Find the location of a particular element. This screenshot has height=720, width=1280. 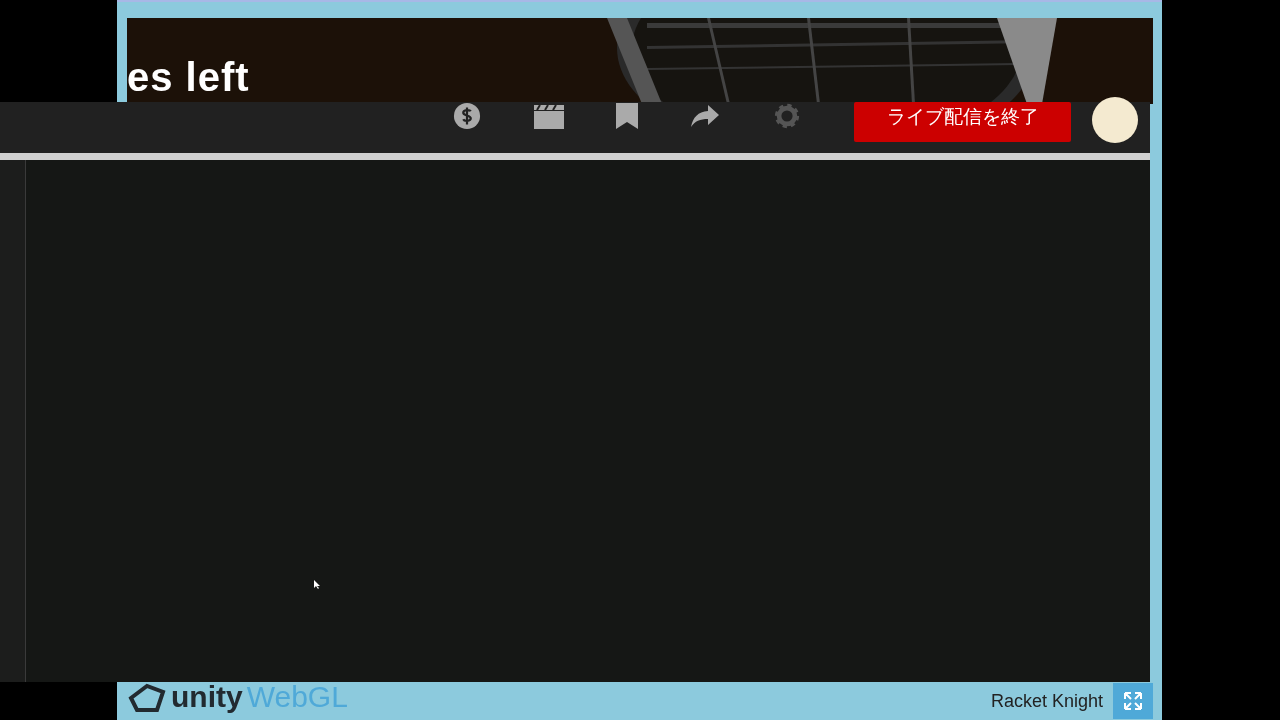

avatar is located at coordinates (1115, 119).